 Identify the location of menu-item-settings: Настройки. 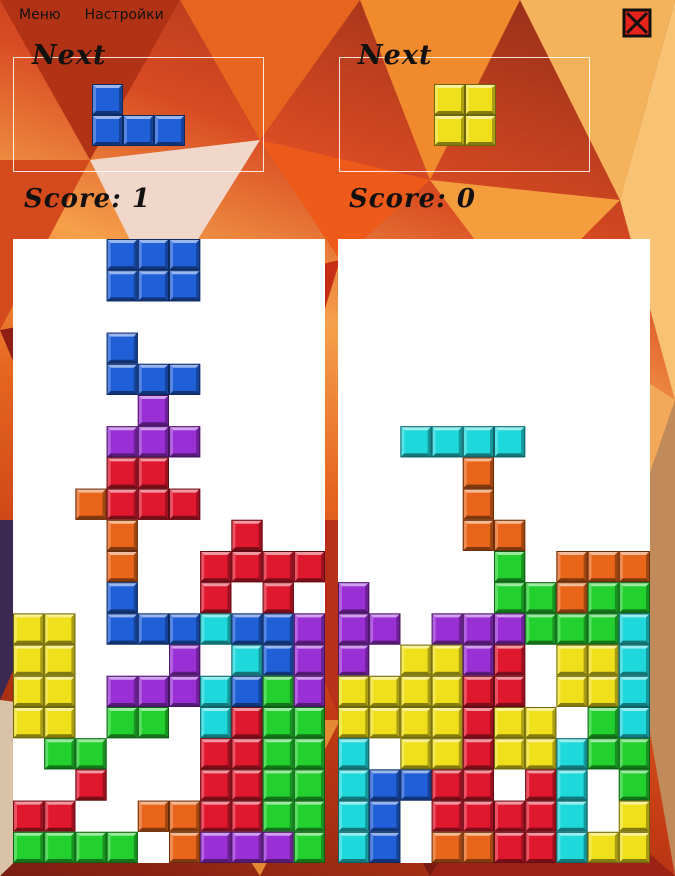
(124, 15).